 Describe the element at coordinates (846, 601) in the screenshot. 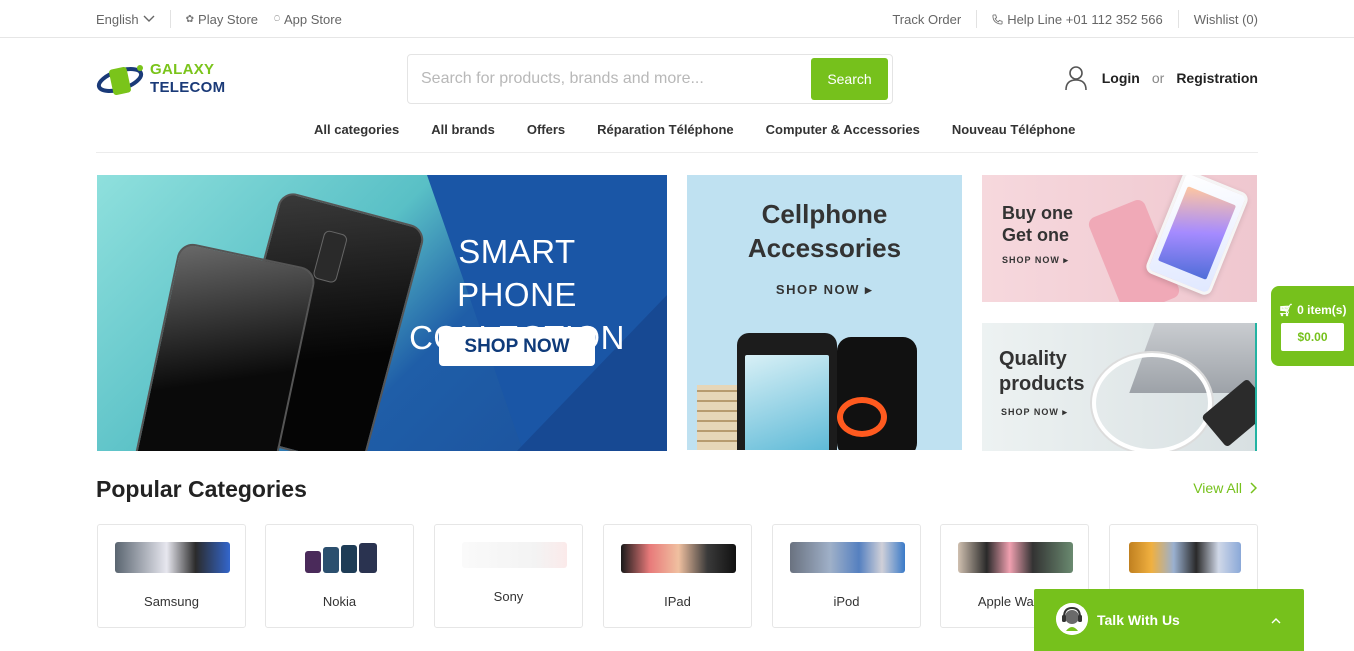

I see `category-label: iPod` at that location.